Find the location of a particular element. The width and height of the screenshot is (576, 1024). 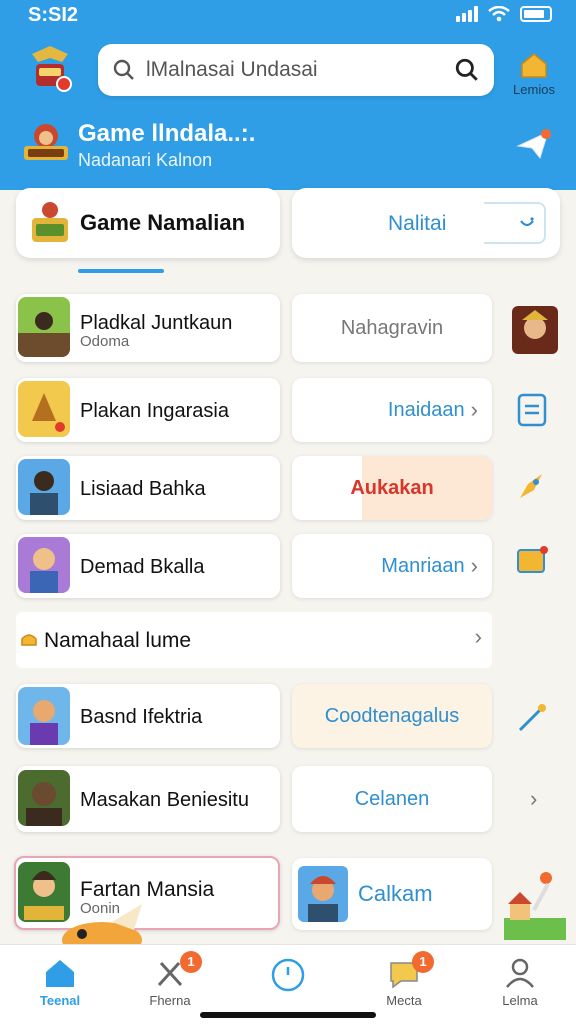

row-action-card: Aukakan is located at coordinates (392, 488).